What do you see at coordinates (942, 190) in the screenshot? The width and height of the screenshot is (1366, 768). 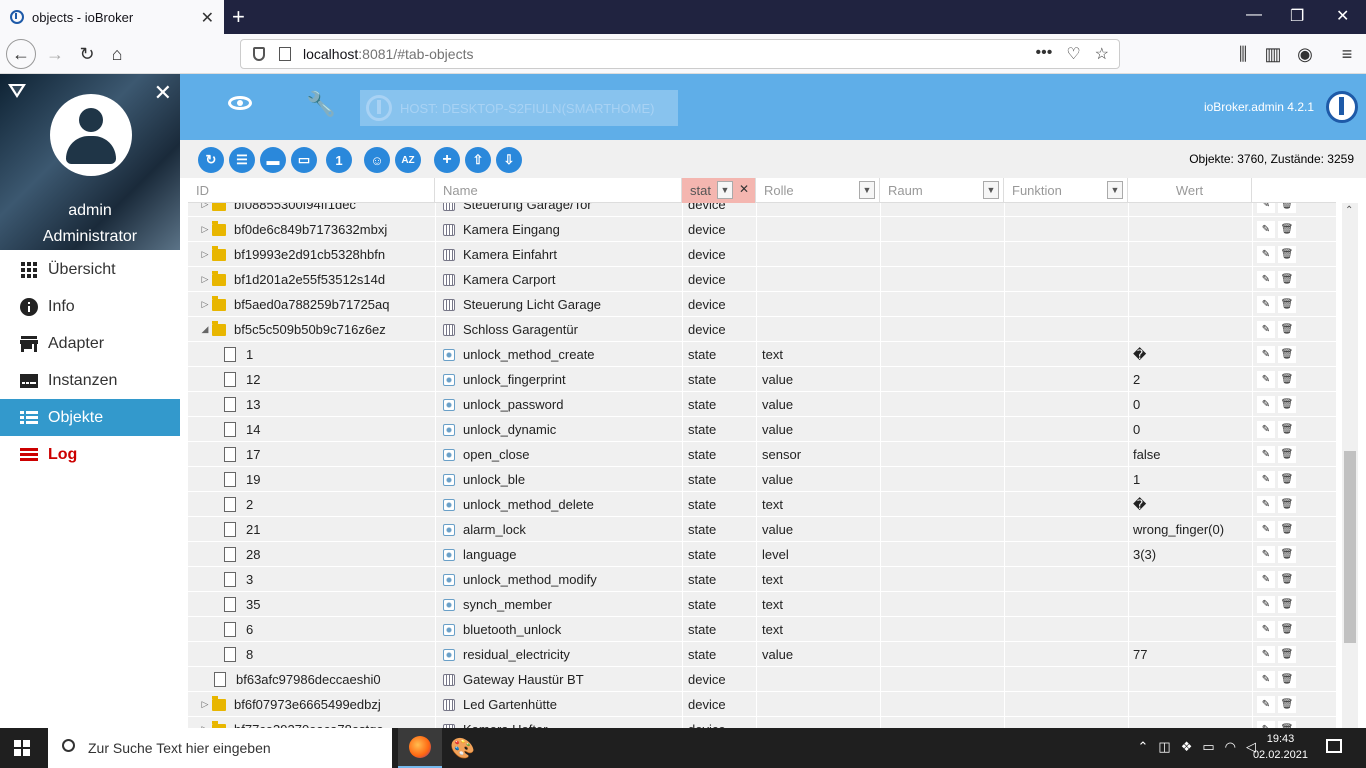 I see `filter-room-select: Raum ▼` at bounding box center [942, 190].